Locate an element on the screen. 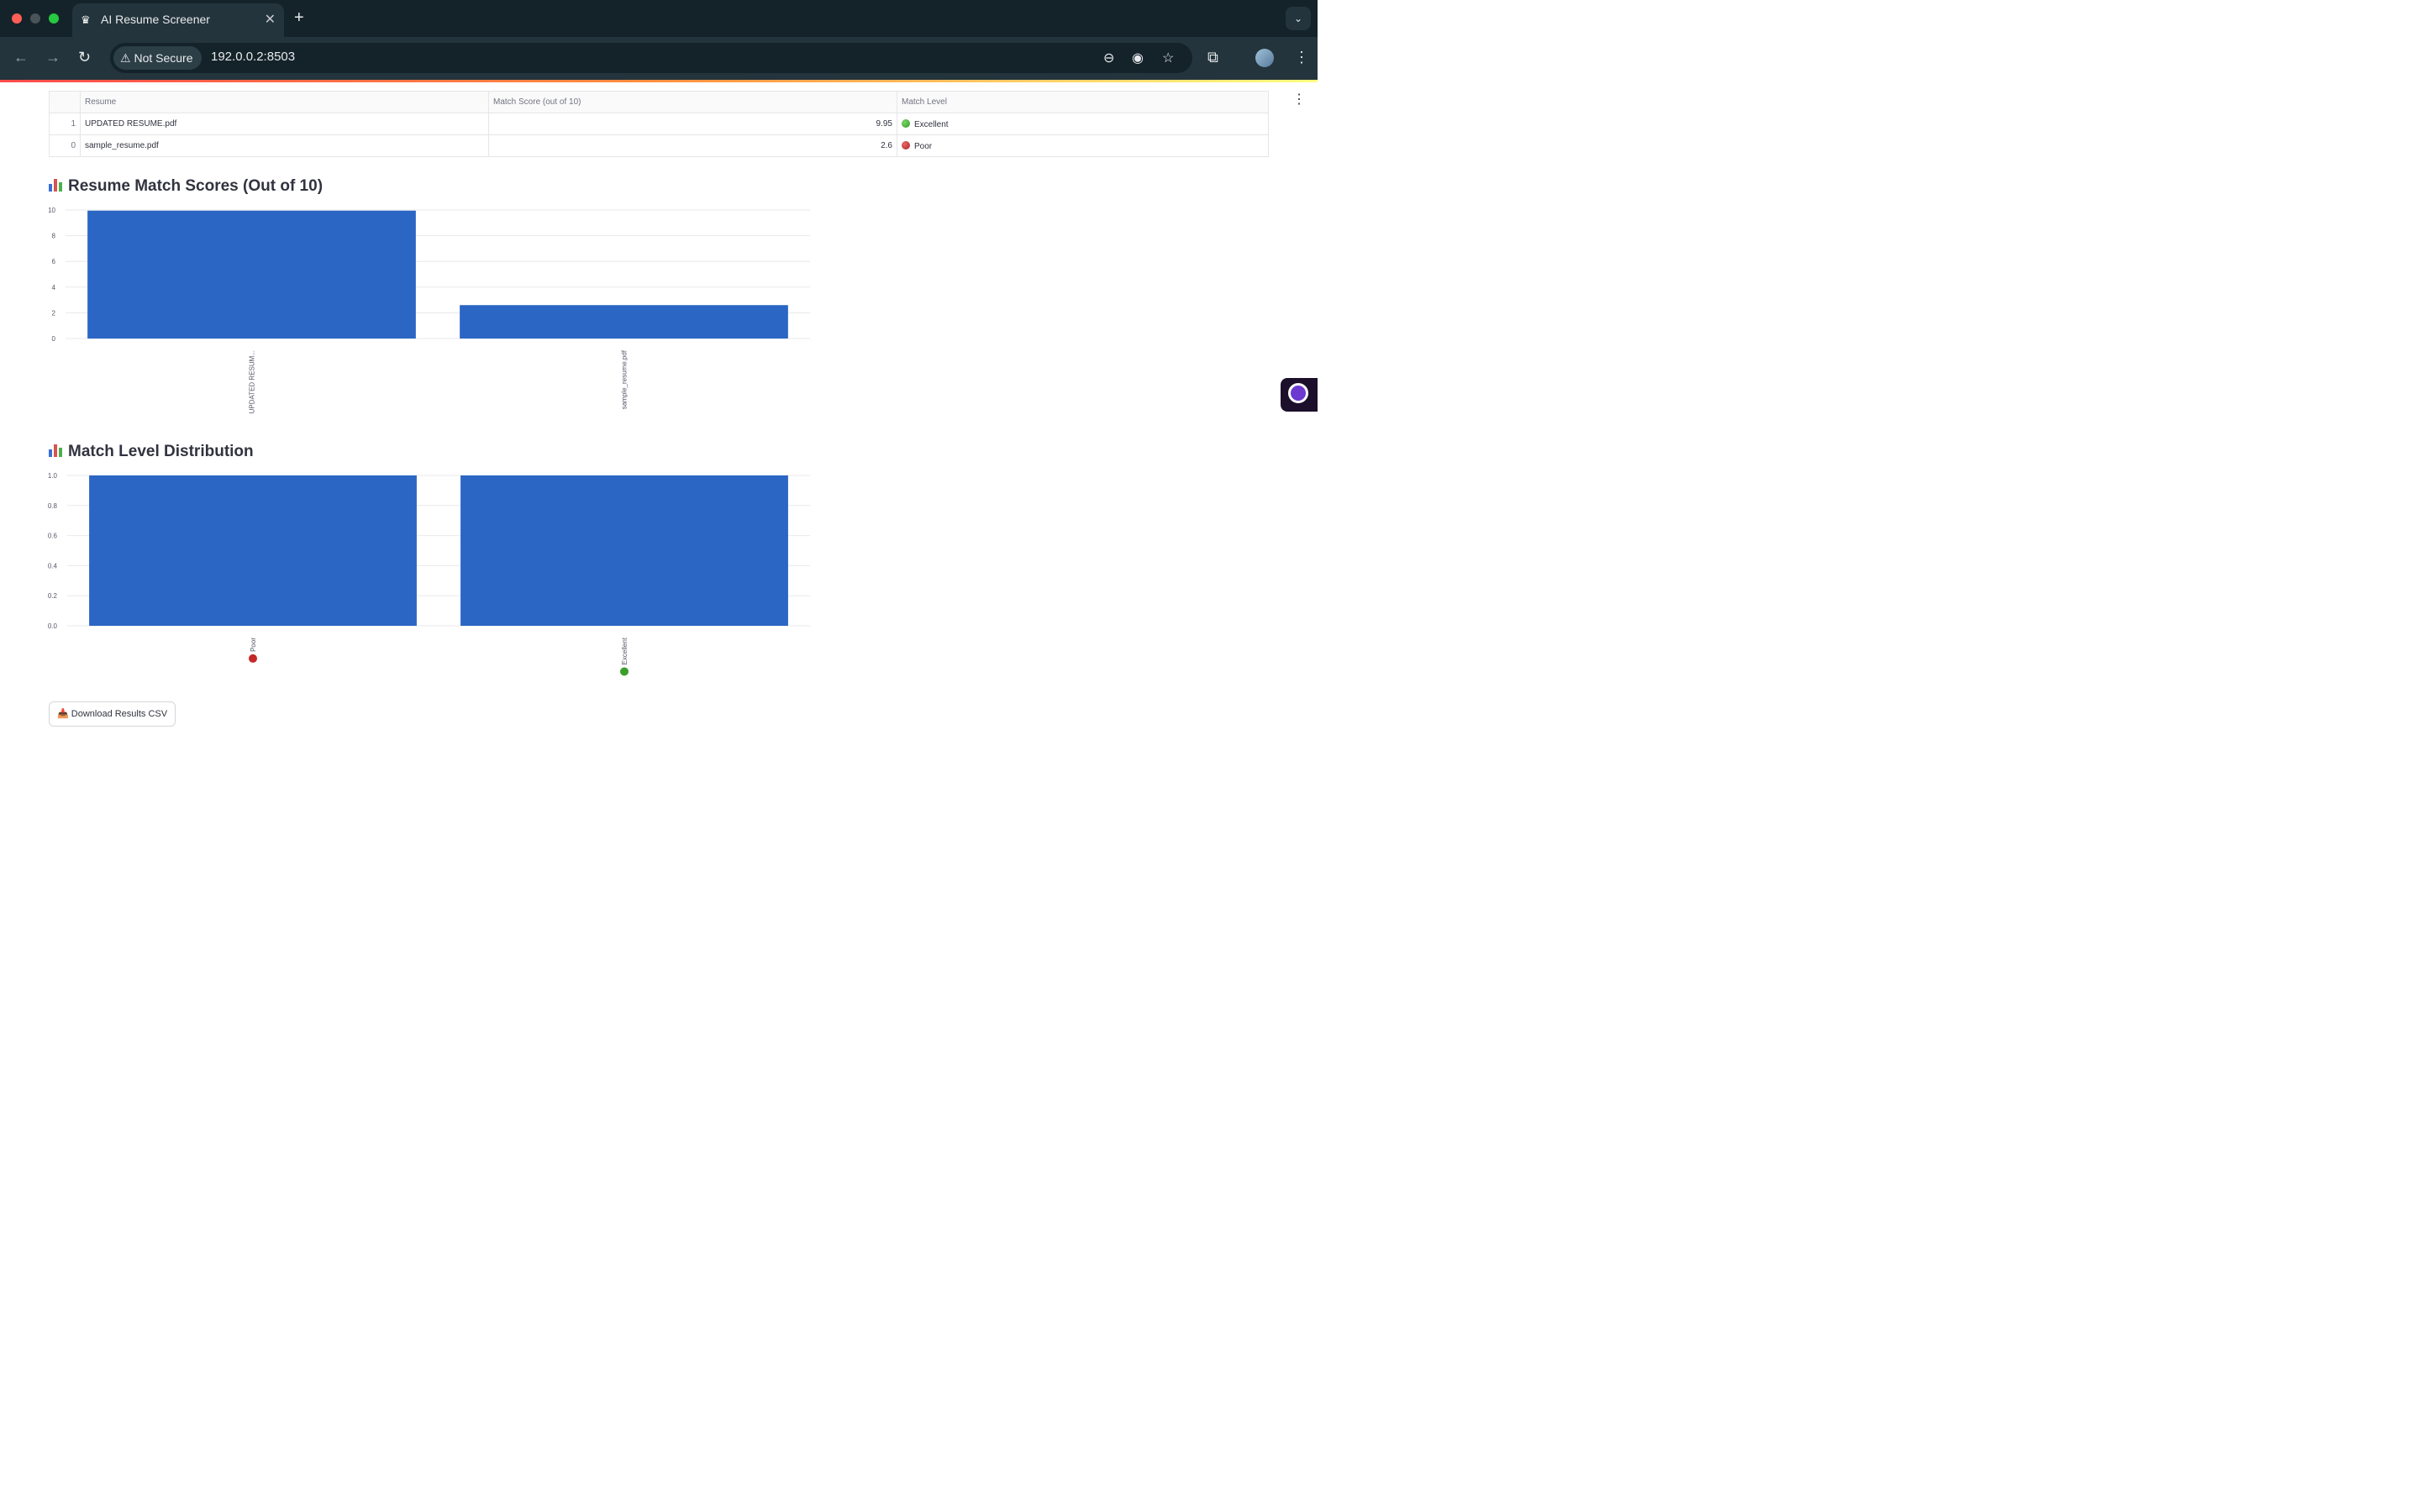  assistant-logo-icon is located at coordinates (1298, 393).